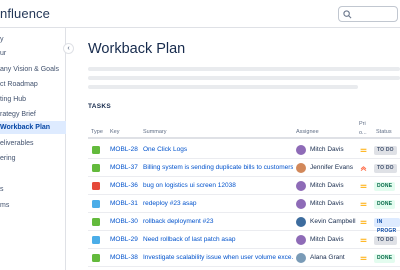 The height and width of the screenshot is (270, 400). I want to click on issue-summary-link: Need rollback of last patch asap, so click(218, 240).